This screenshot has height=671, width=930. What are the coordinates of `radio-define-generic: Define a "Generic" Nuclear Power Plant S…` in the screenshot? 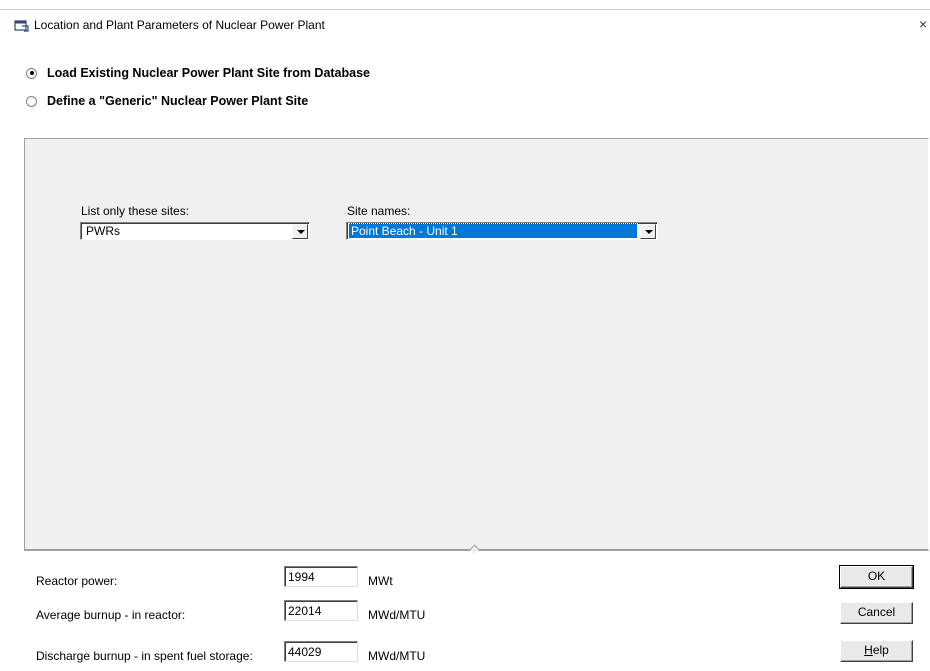 It's located at (167, 101).